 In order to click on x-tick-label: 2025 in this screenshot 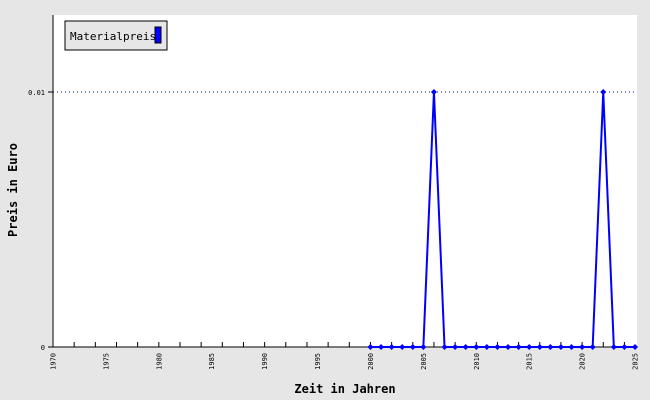, I will do `click(636, 361)`.